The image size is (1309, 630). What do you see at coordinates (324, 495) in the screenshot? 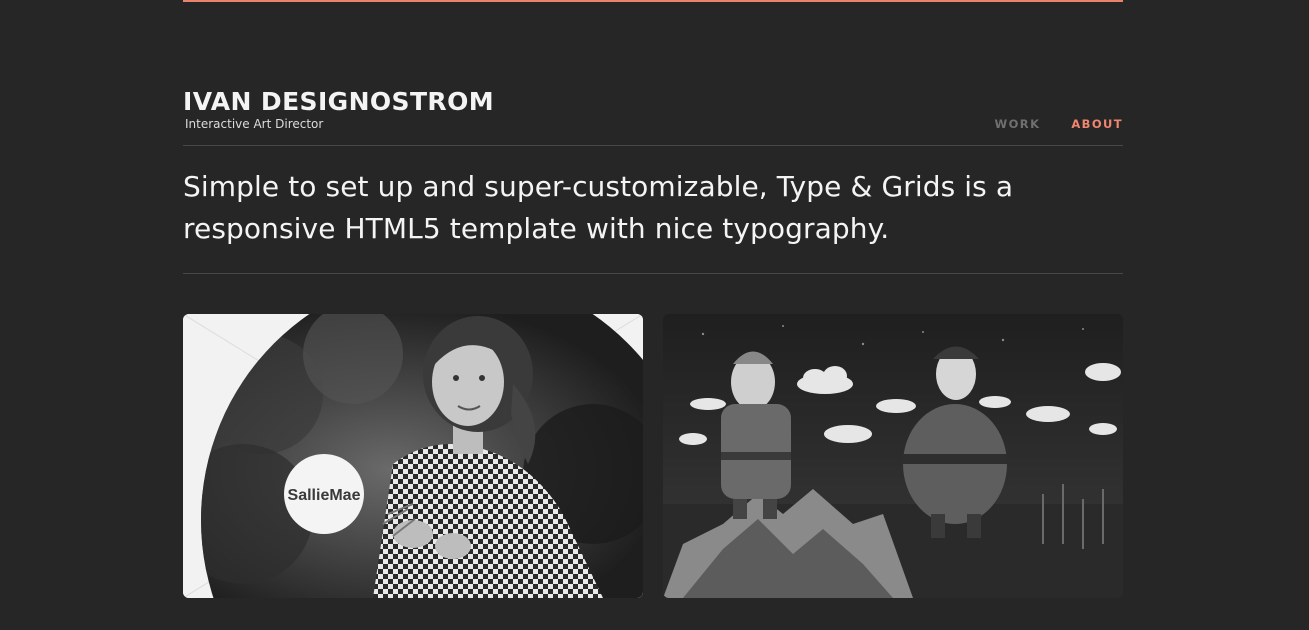
I see `client-logo-text: SallieMae` at bounding box center [324, 495].